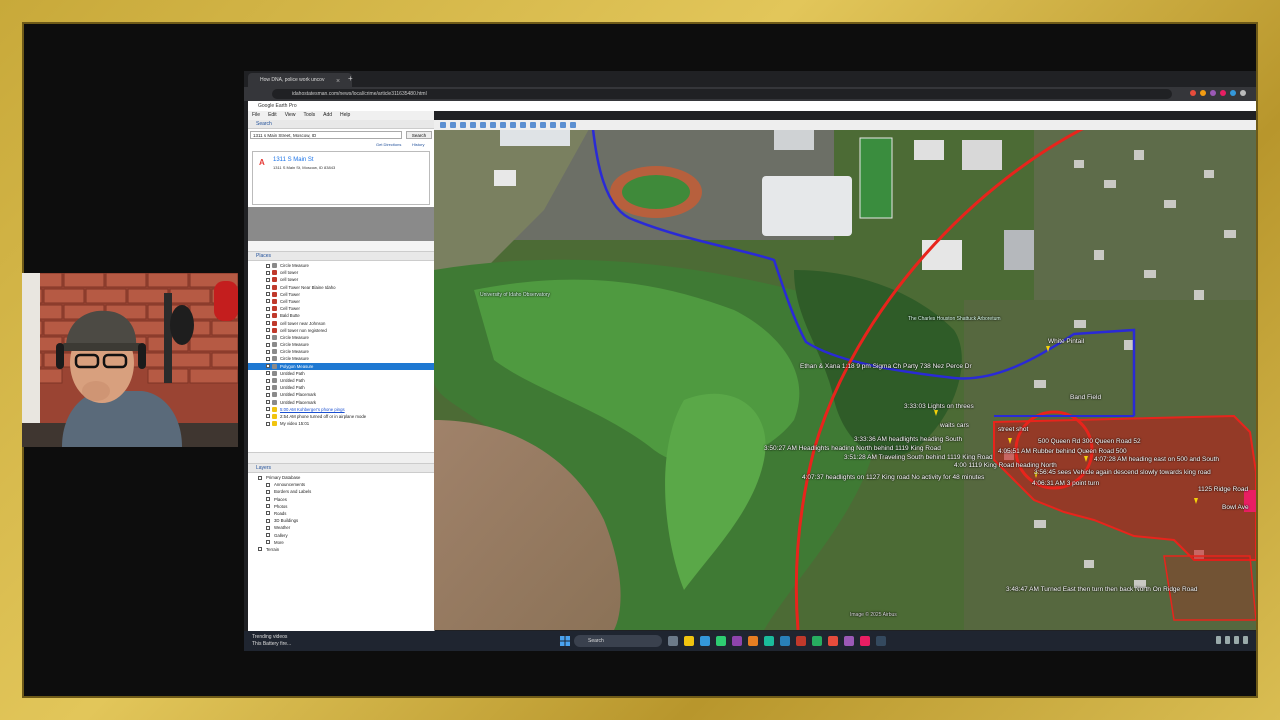 This screenshot has width=1280, height=720. What do you see at coordinates (309, 115) in the screenshot?
I see `menu-item-tools: Tools` at bounding box center [309, 115].